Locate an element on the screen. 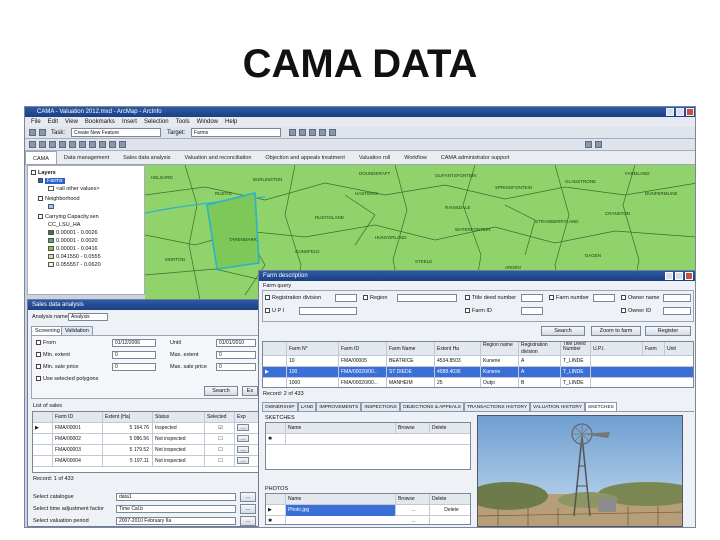  tab-cama: CAMA is located at coordinates (41, 157).